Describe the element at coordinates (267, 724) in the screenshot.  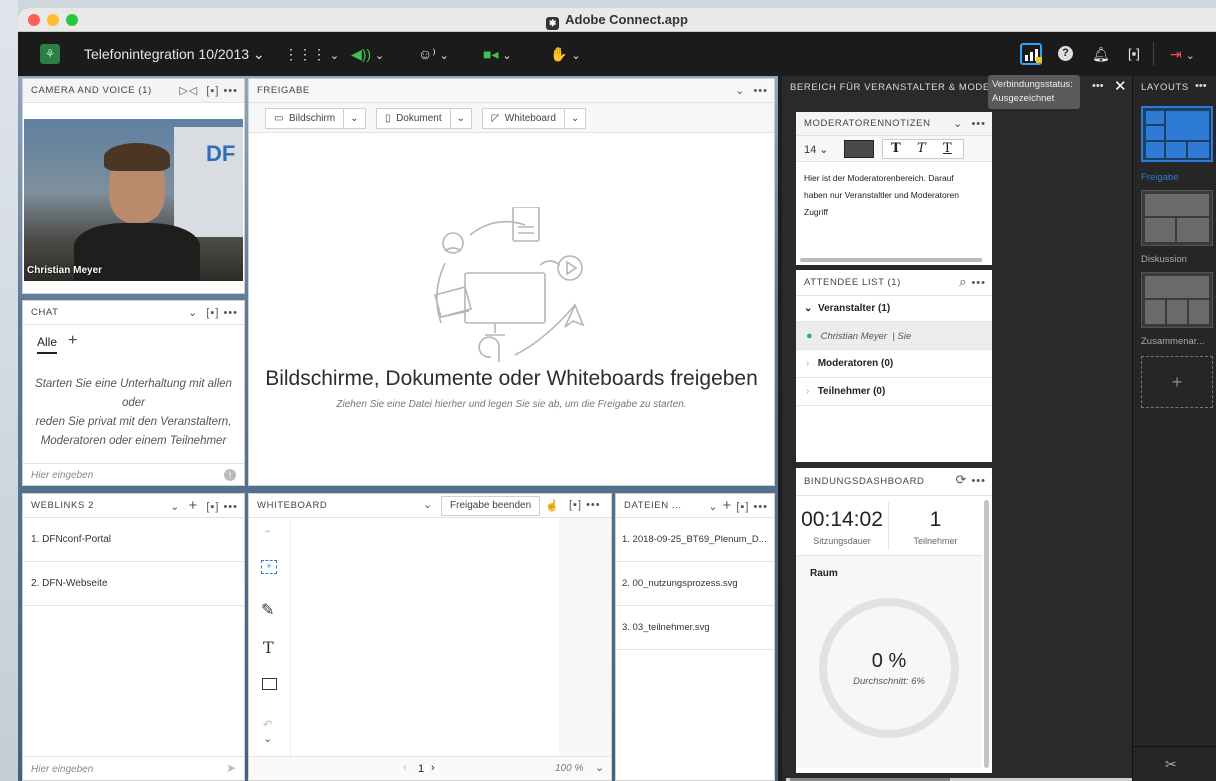
I see `undo-icon: ↶` at that location.